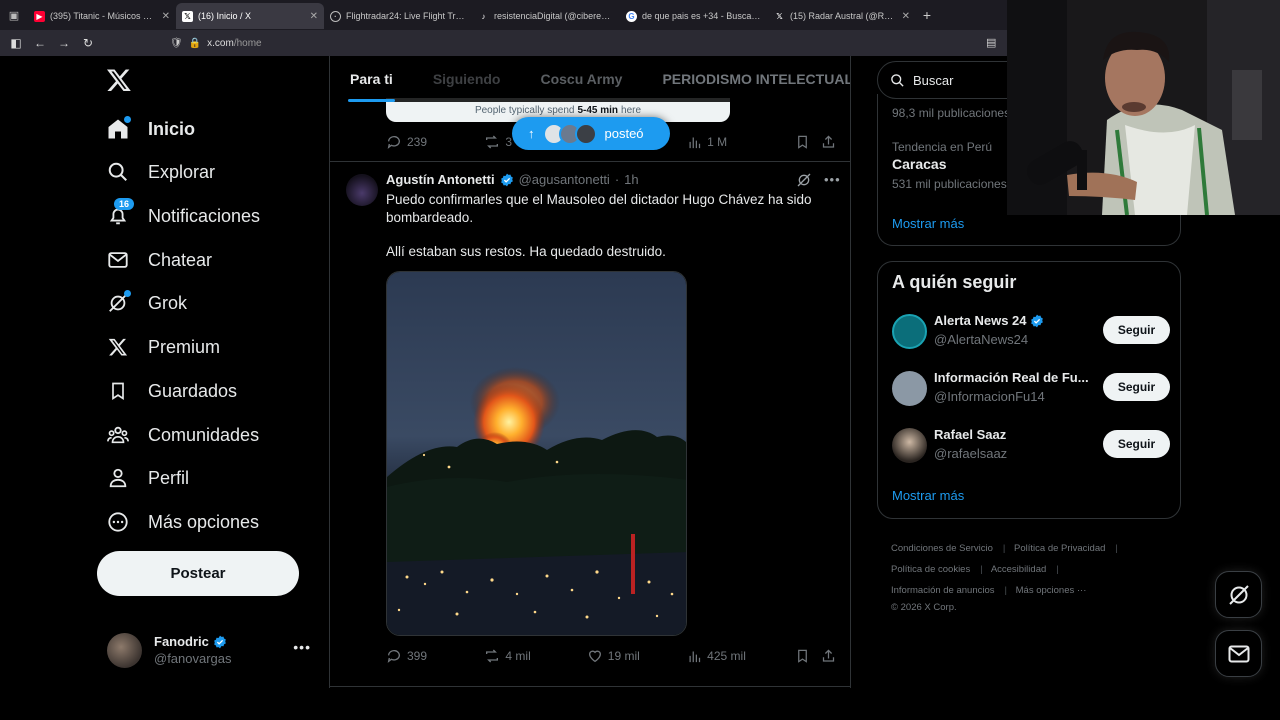  What do you see at coordinates (250, 16) in the screenshot?
I see `browser-tab-active: 𝕏 (16) Inicio / X ✕` at bounding box center [250, 16].